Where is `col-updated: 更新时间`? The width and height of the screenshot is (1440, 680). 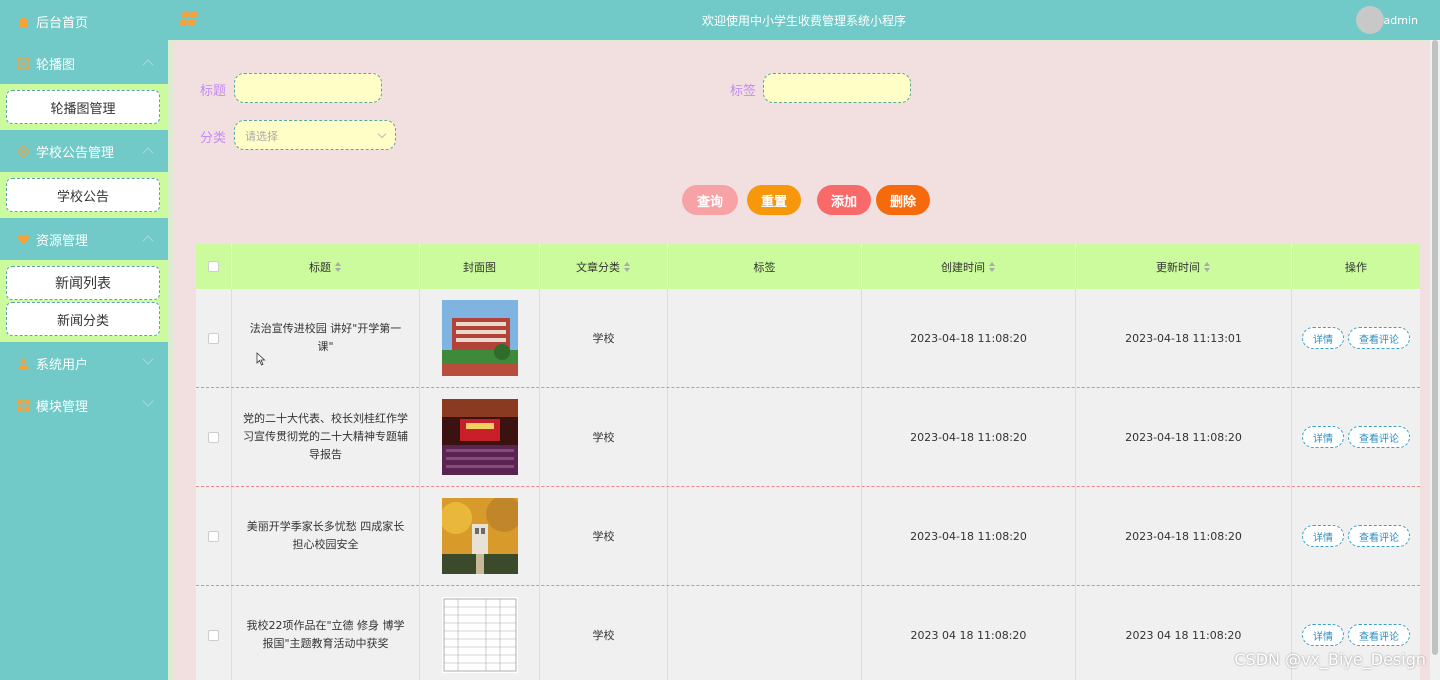 col-updated: 更新时间 is located at coordinates (1184, 266).